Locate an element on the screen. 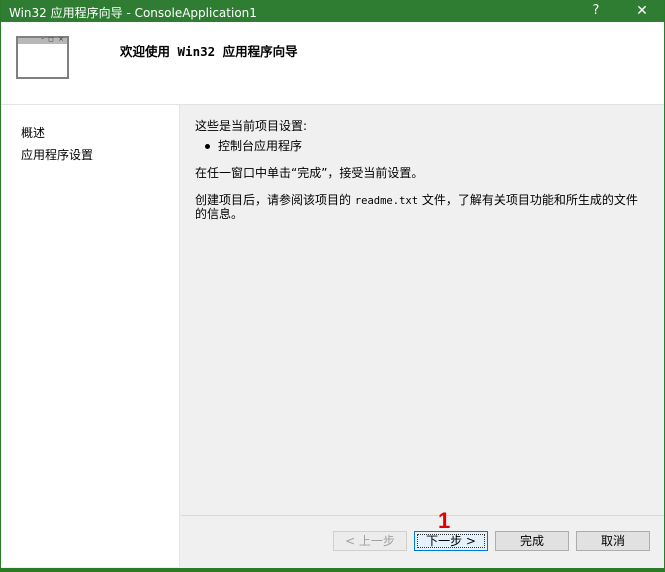  footer-divider is located at coordinates (422, 515).